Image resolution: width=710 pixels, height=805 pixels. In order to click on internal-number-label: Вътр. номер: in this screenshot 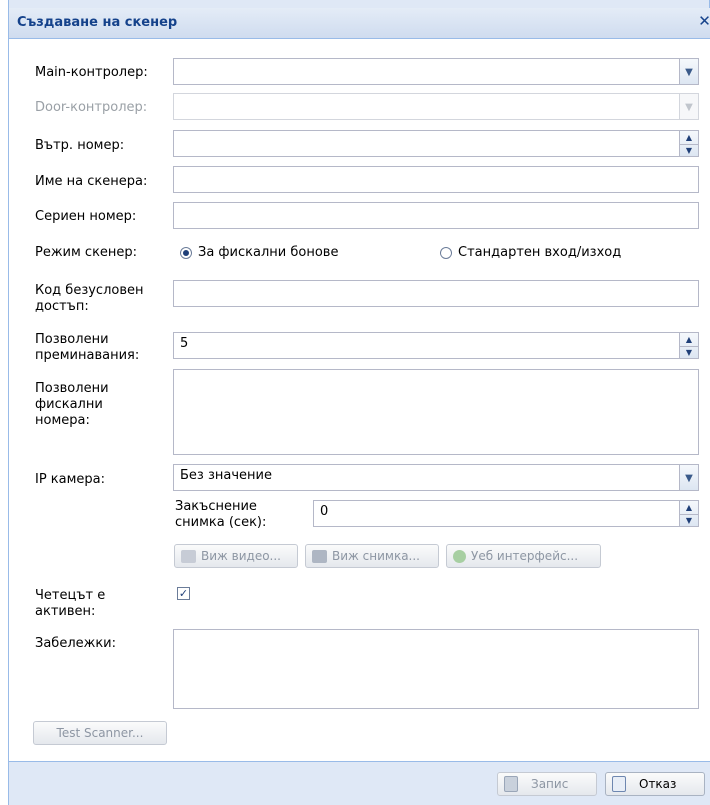, I will do `click(80, 145)`.